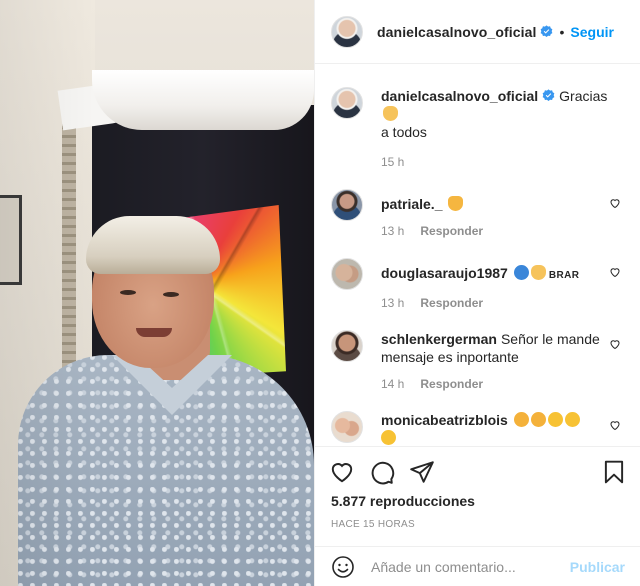  Describe the element at coordinates (411, 204) in the screenshot. I see `commenter-username: patriale._` at that location.